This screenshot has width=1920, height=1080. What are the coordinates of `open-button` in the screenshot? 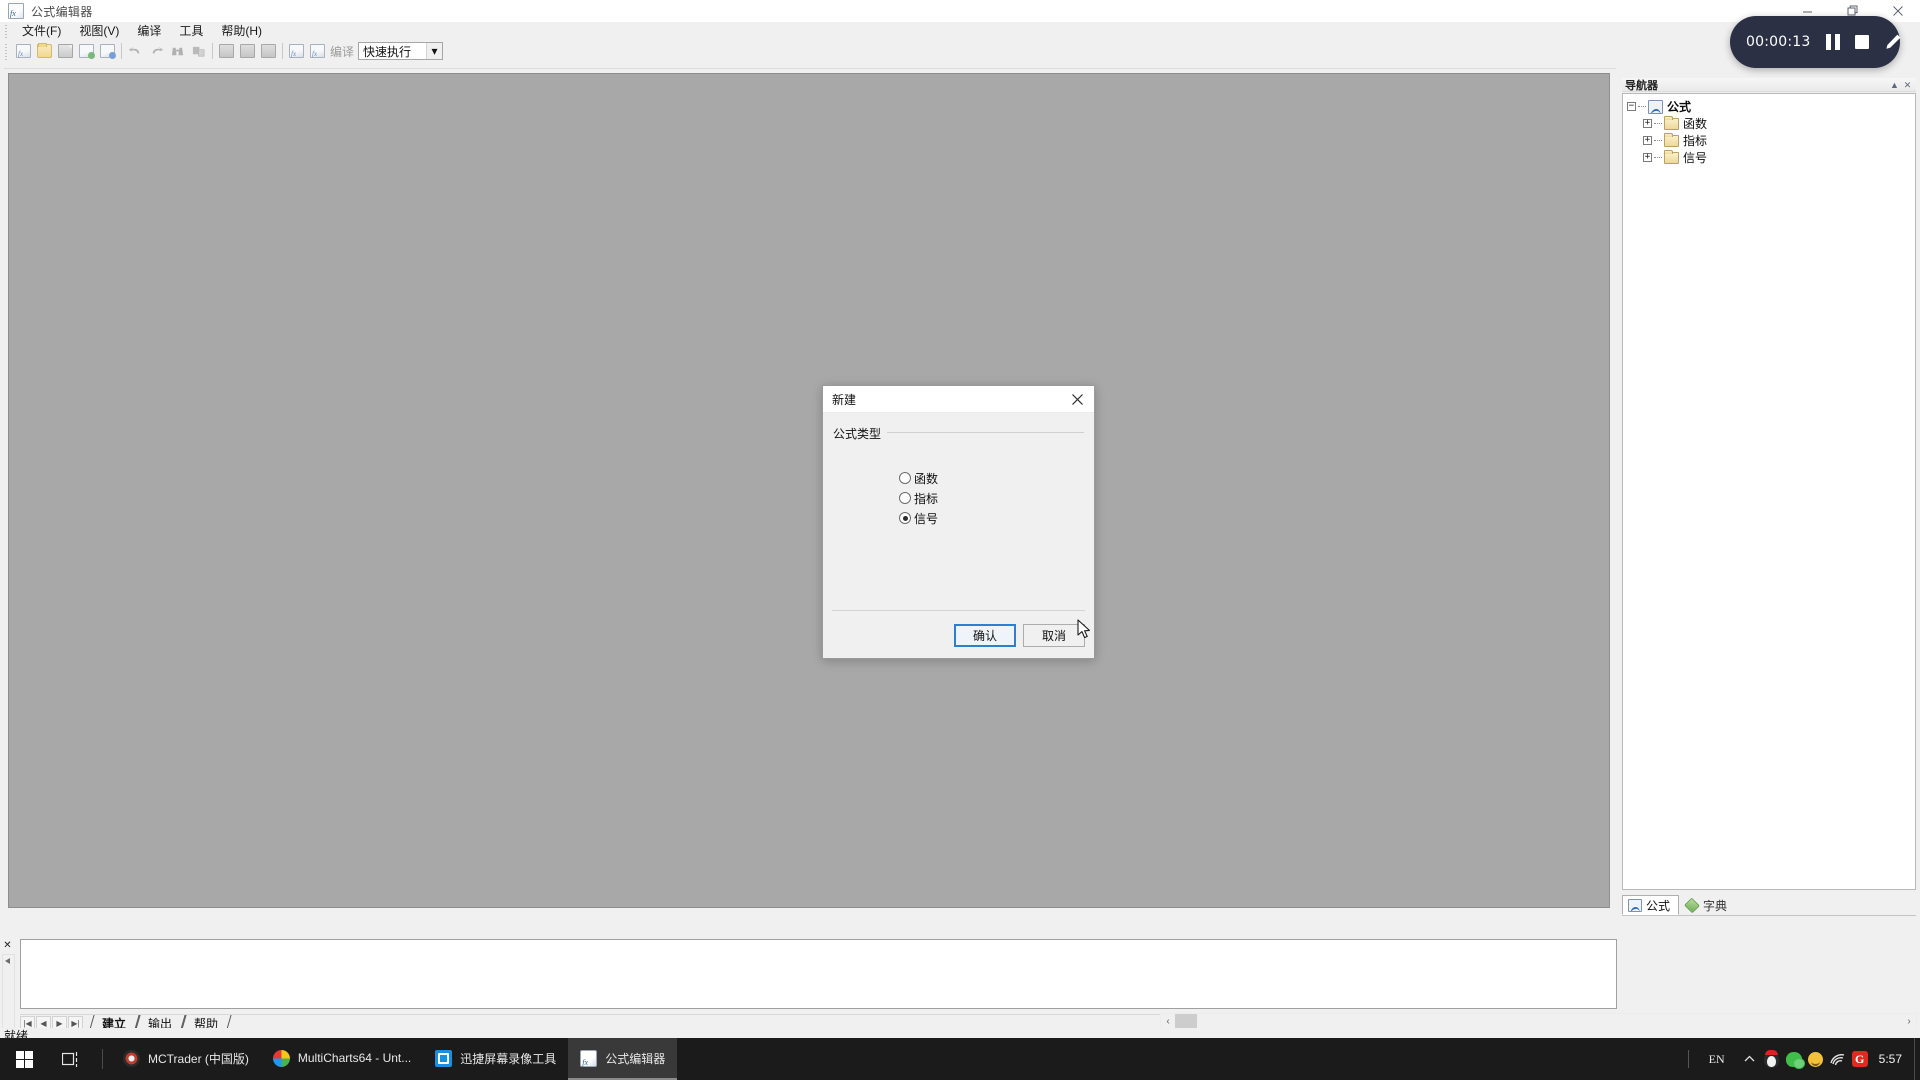 It's located at (44, 51).